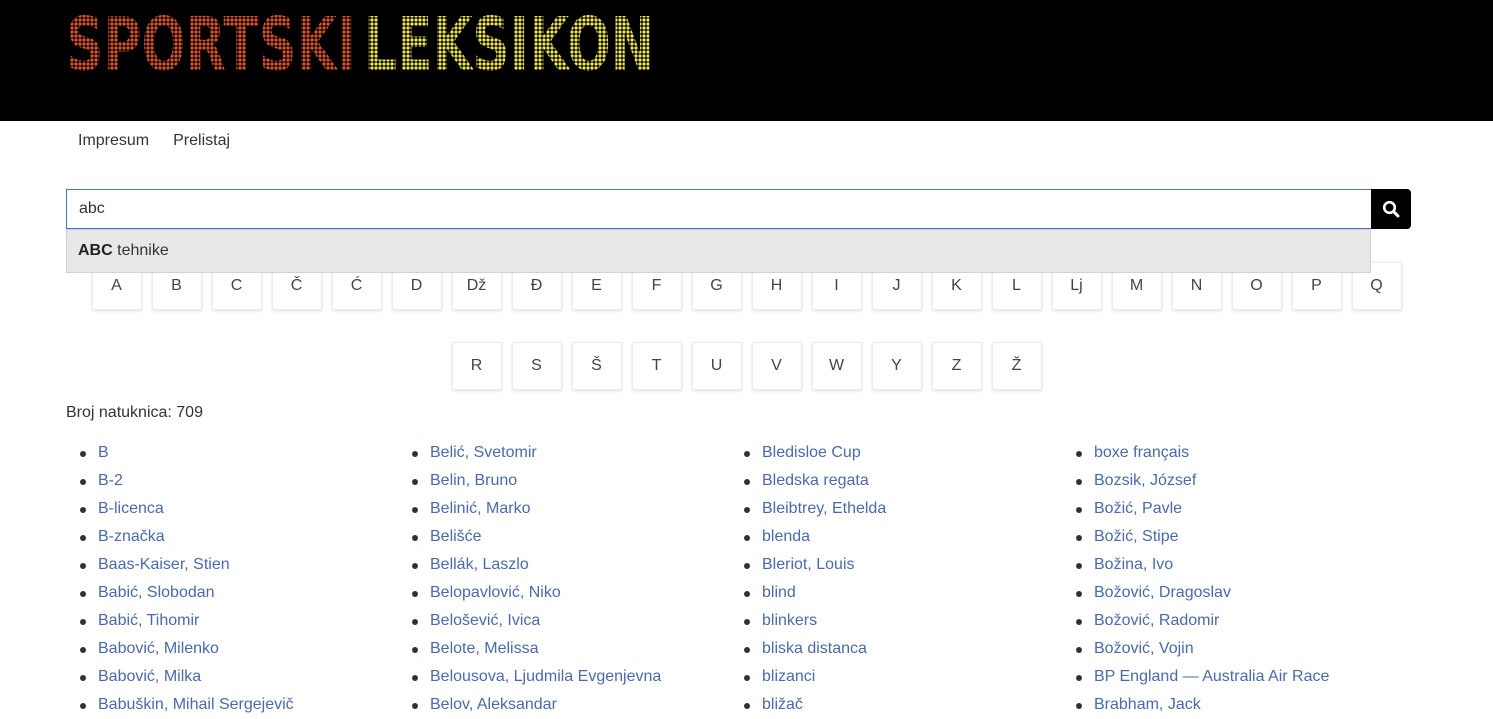 The image size is (1493, 719). I want to click on list-item: Babuškin, Mihail Sergejevič, so click(226, 705).